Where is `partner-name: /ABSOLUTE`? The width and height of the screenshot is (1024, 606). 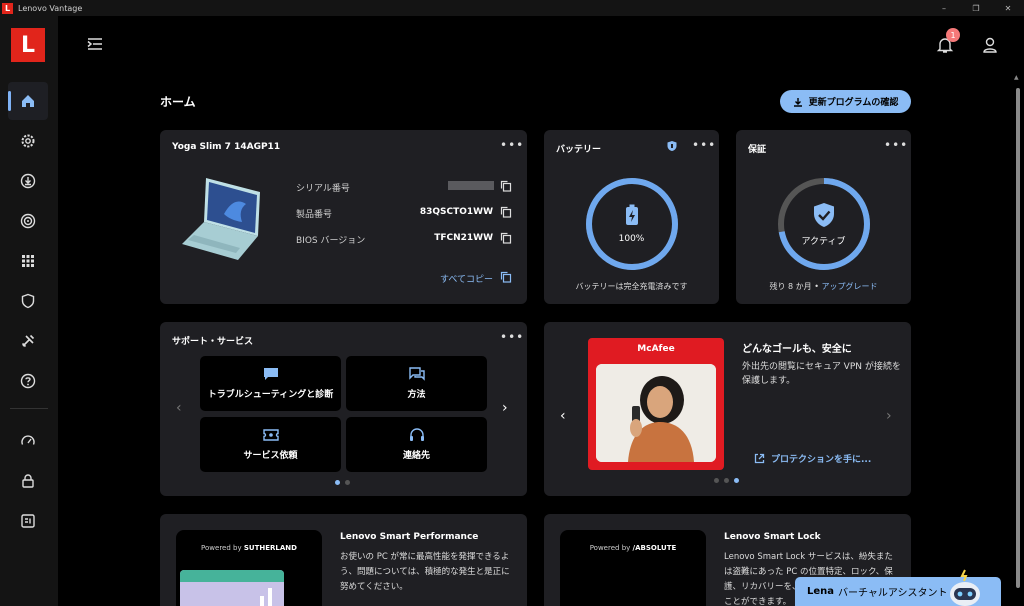 partner-name: /ABSOLUTE is located at coordinates (654, 548).